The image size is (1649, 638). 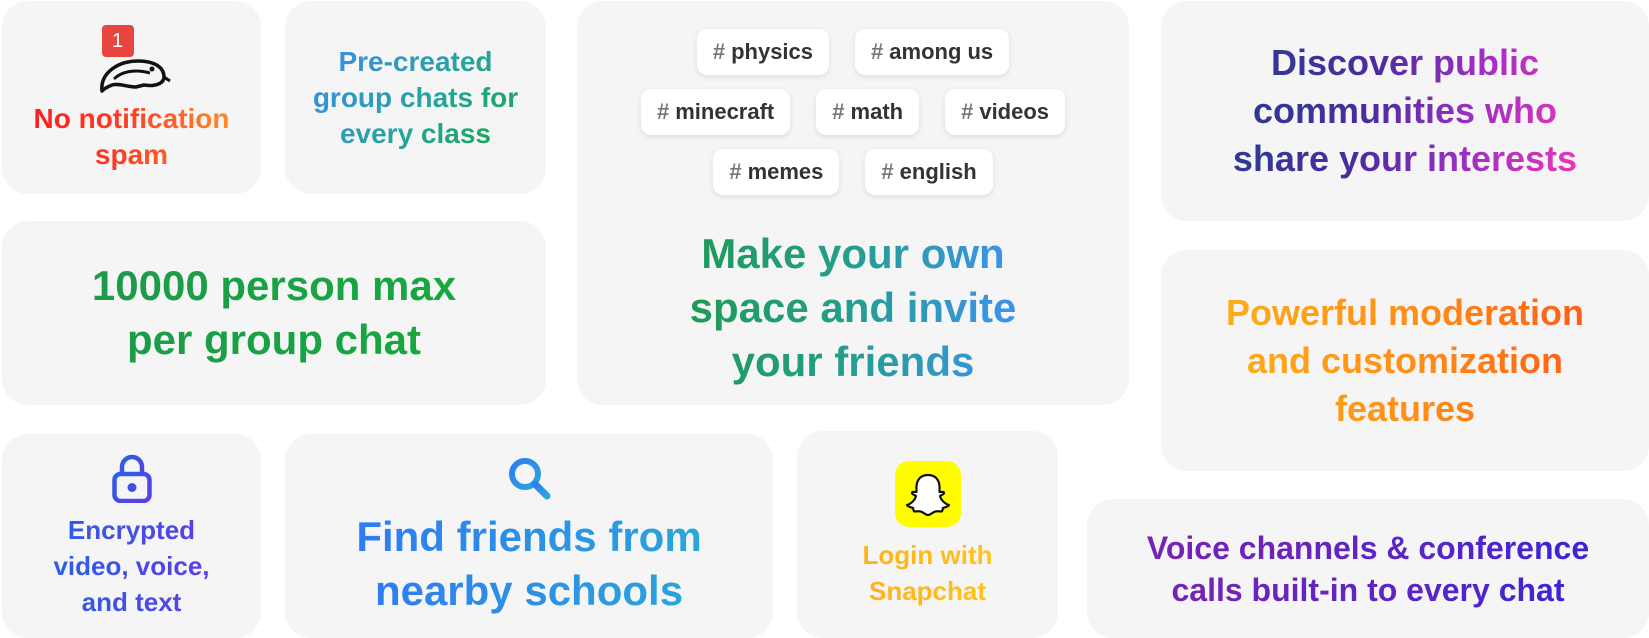 I want to click on feature-text-line: Pre-created, so click(x=415, y=61).